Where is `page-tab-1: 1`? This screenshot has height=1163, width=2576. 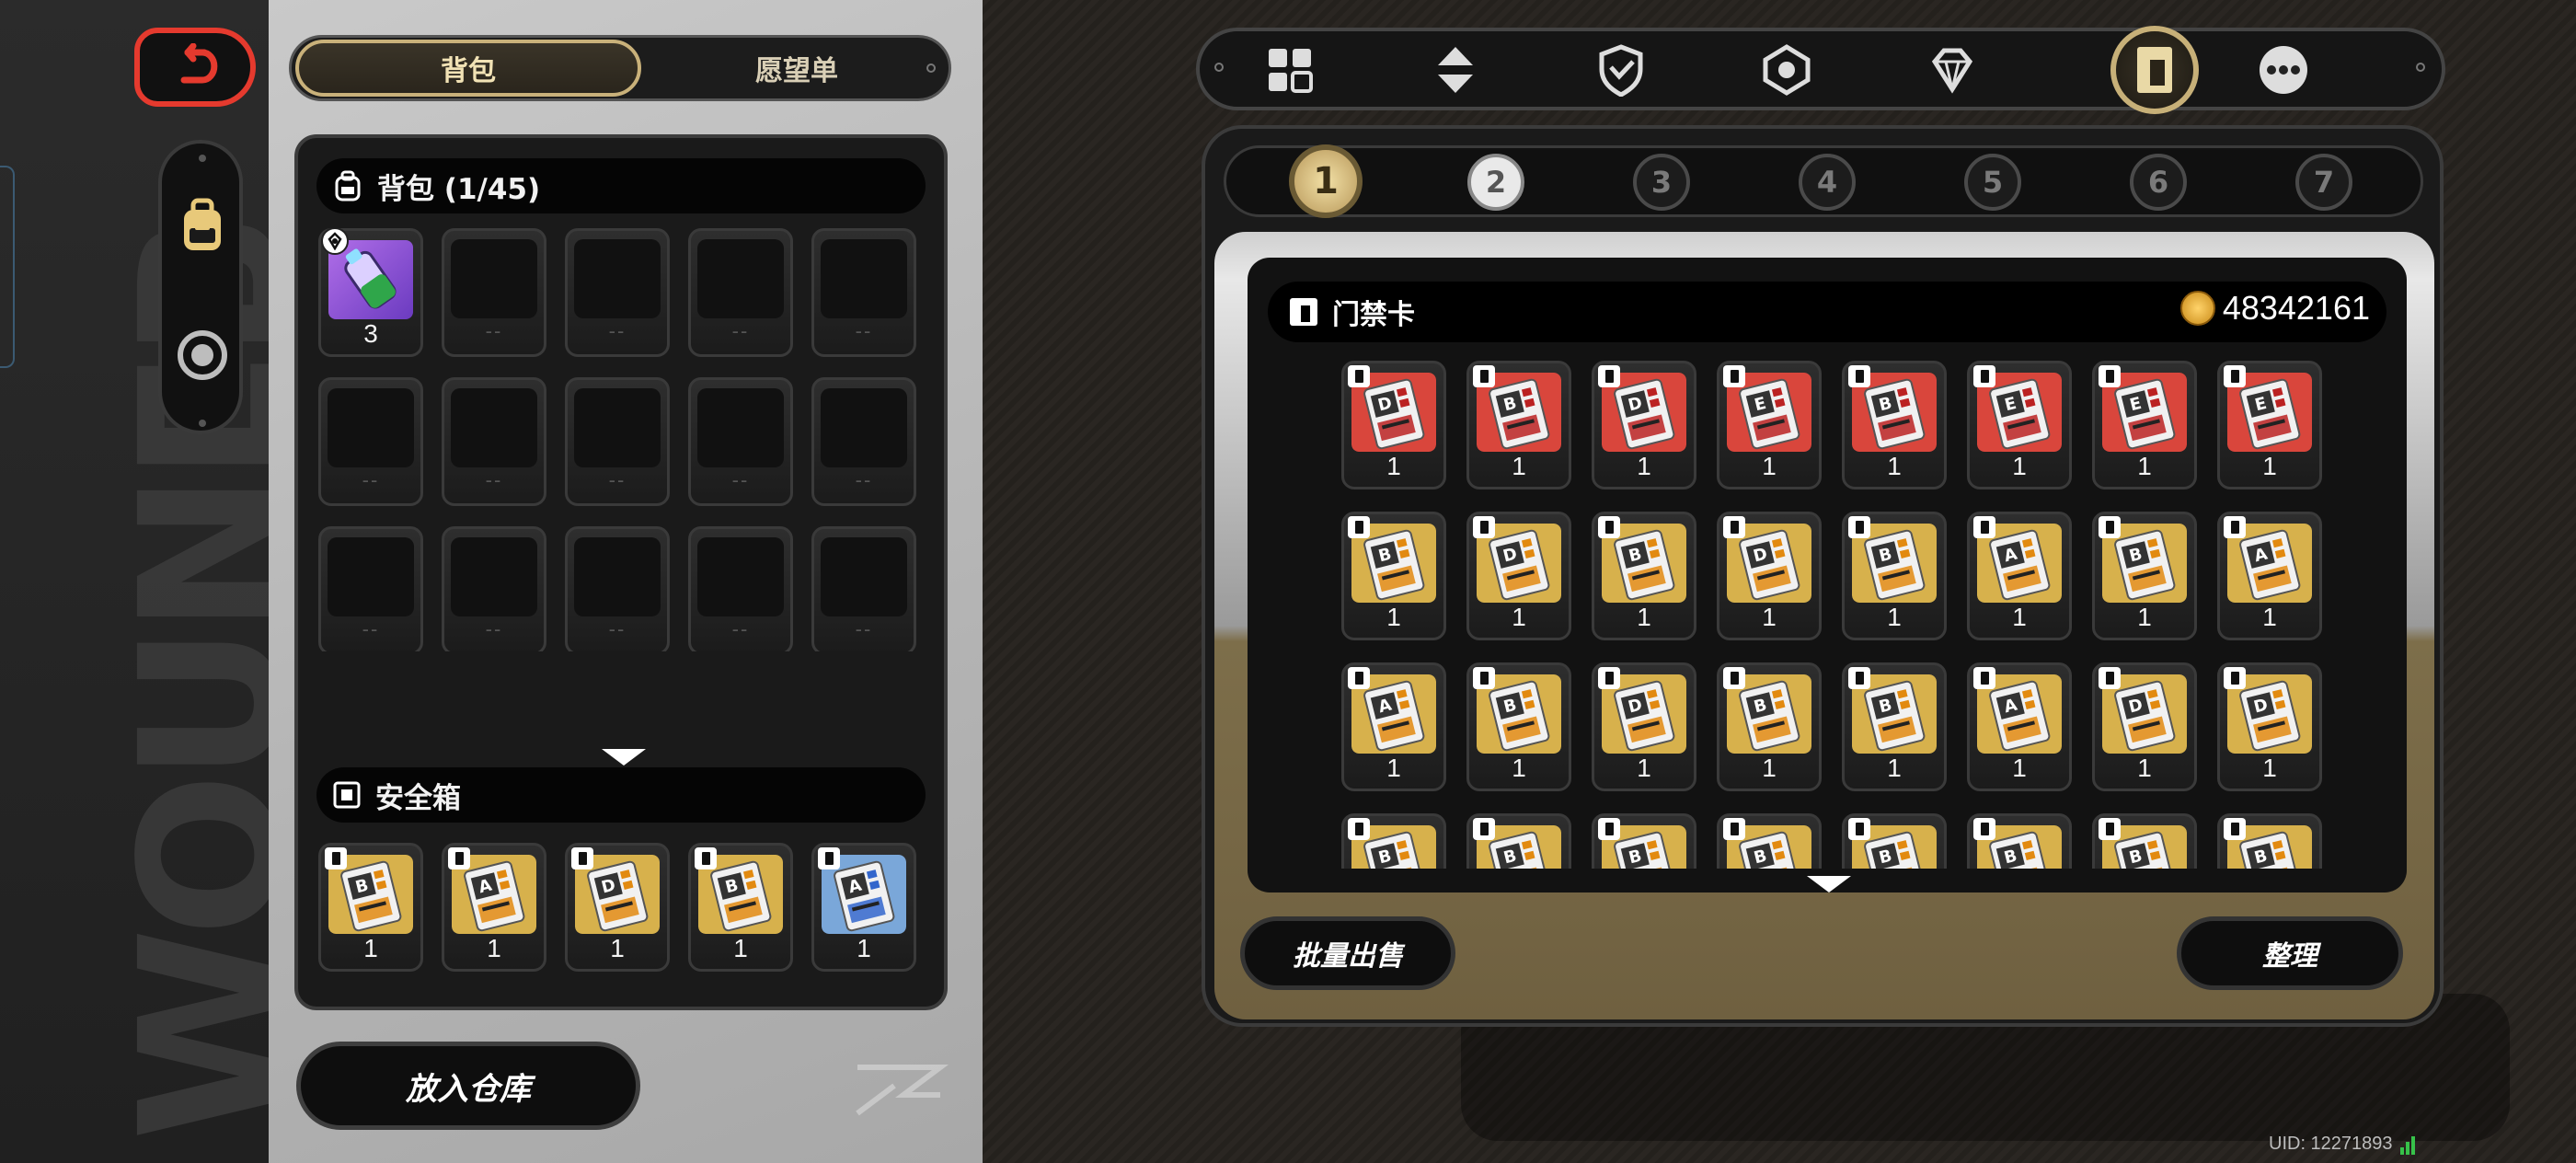 page-tab-1: 1 is located at coordinates (1326, 181).